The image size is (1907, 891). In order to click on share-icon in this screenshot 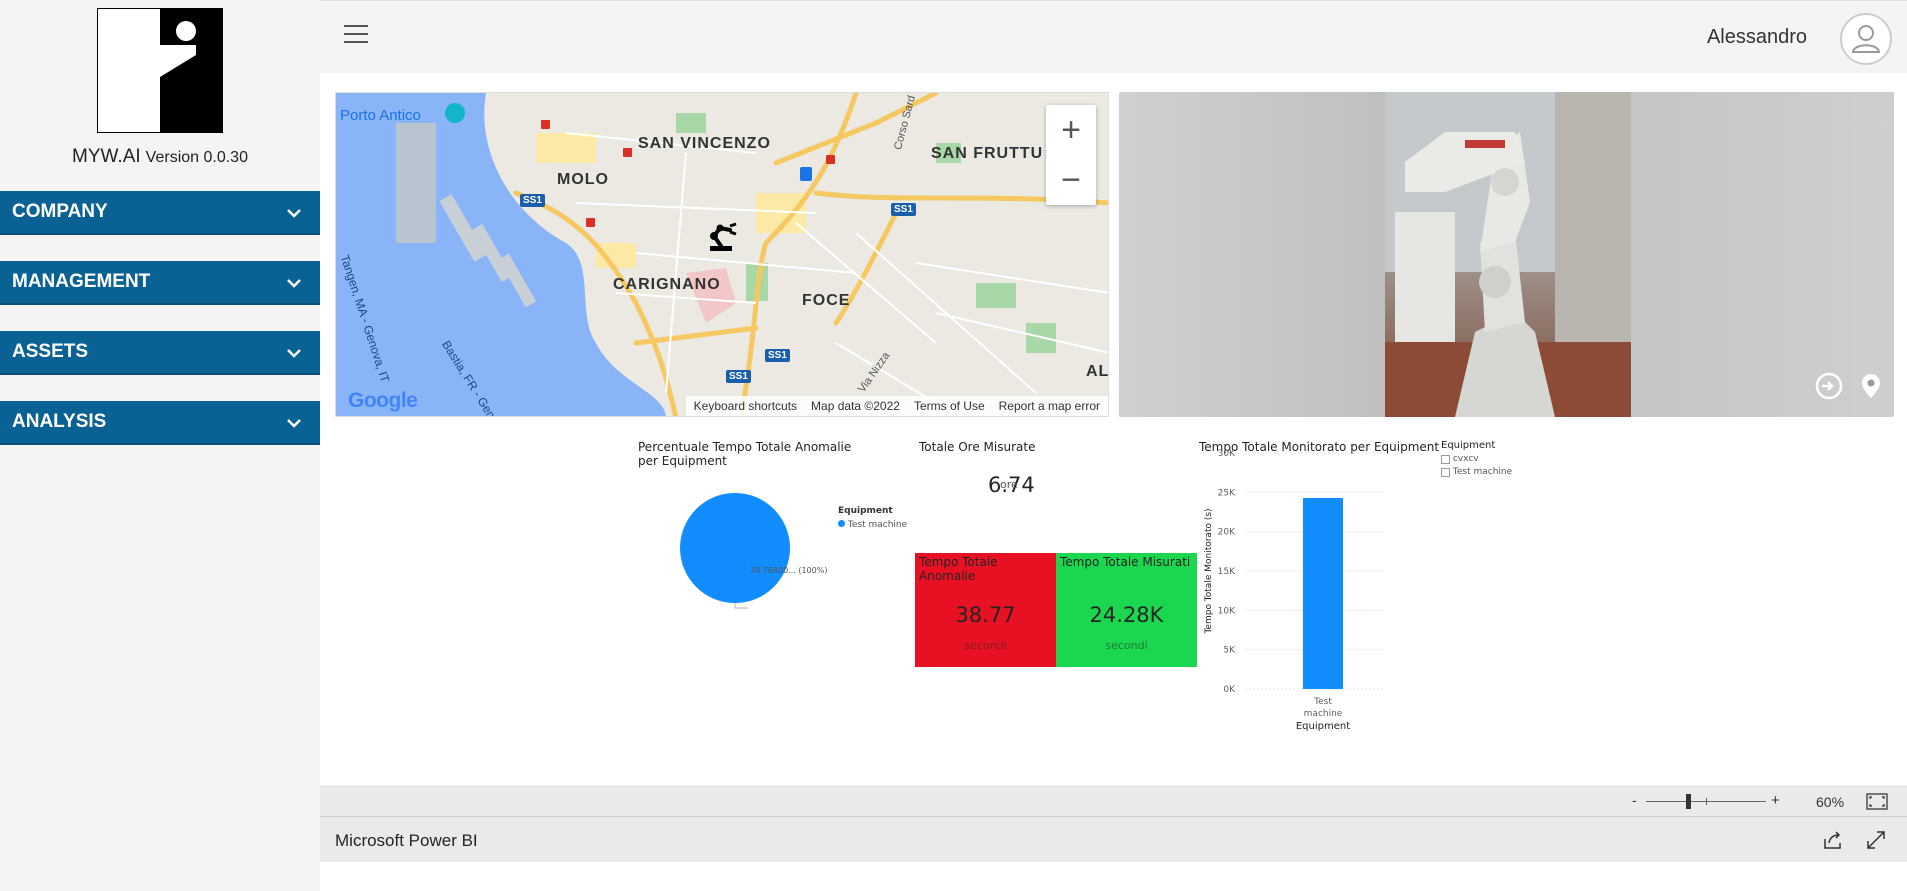, I will do `click(1833, 840)`.